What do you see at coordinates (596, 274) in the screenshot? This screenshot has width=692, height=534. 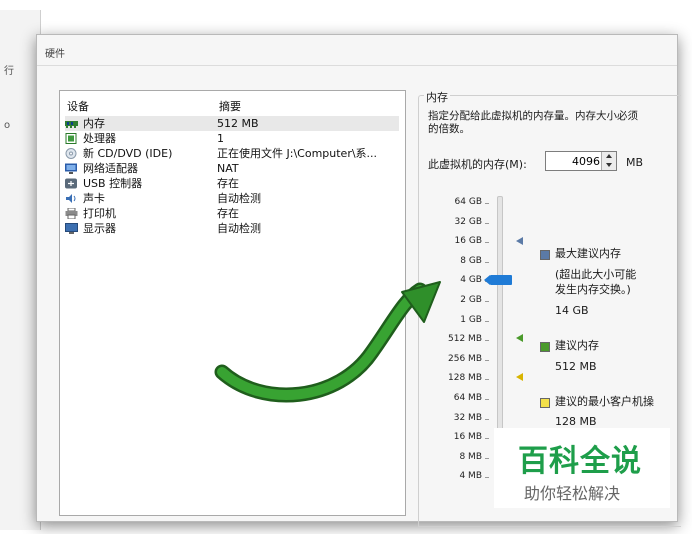 I see `max-recommended-note: (超出此大小可能` at bounding box center [596, 274].